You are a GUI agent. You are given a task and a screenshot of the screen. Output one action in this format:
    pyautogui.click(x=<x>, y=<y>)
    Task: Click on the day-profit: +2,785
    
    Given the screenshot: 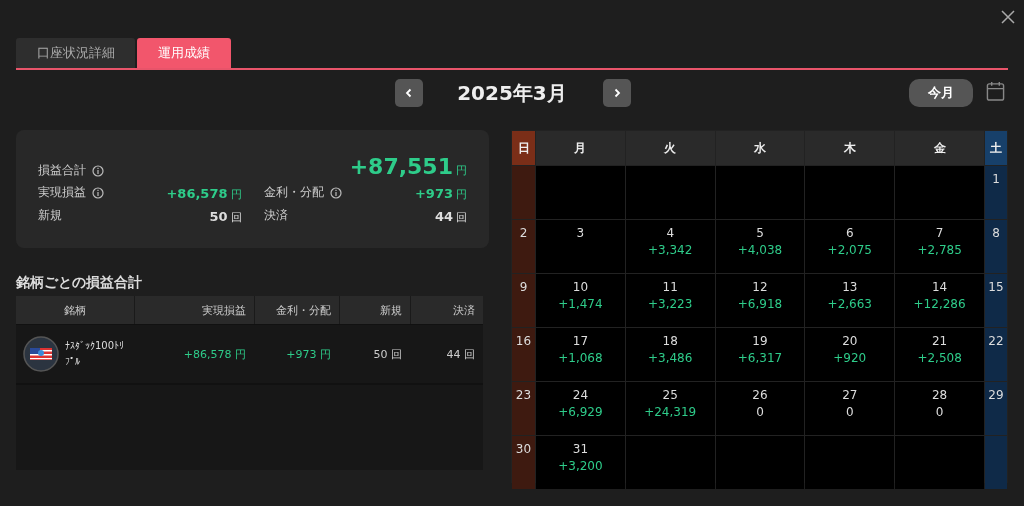 What is the action you would take?
    pyautogui.click(x=939, y=250)
    